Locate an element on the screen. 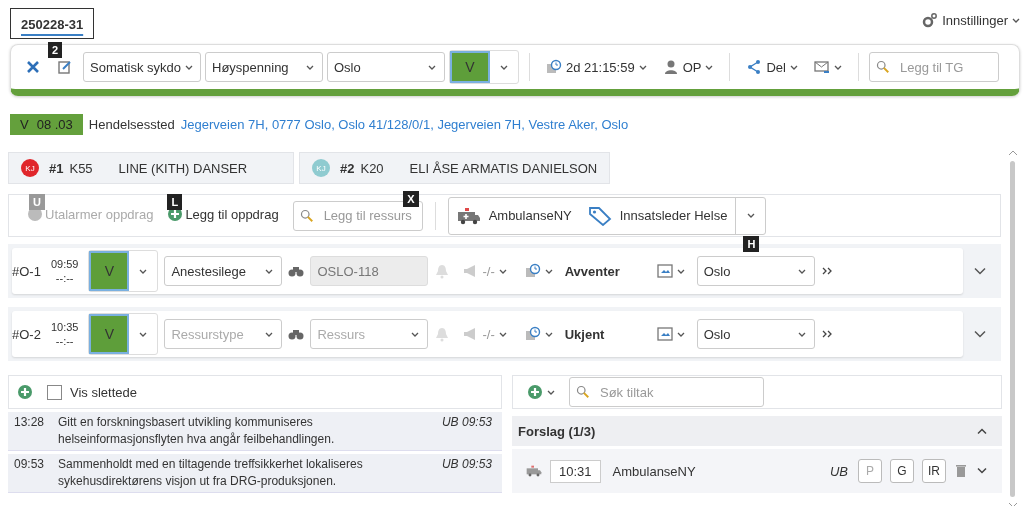  order-id: #O-2 is located at coordinates (26, 334).